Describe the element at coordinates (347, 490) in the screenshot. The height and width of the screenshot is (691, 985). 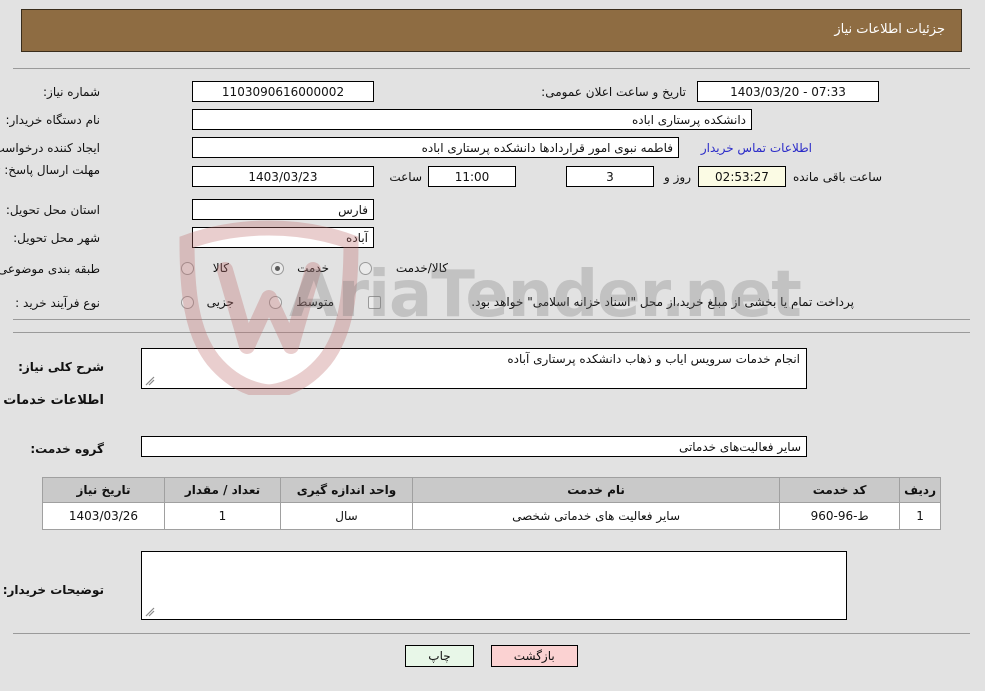
I see `col-unit: واحد اندازه گیری` at that location.